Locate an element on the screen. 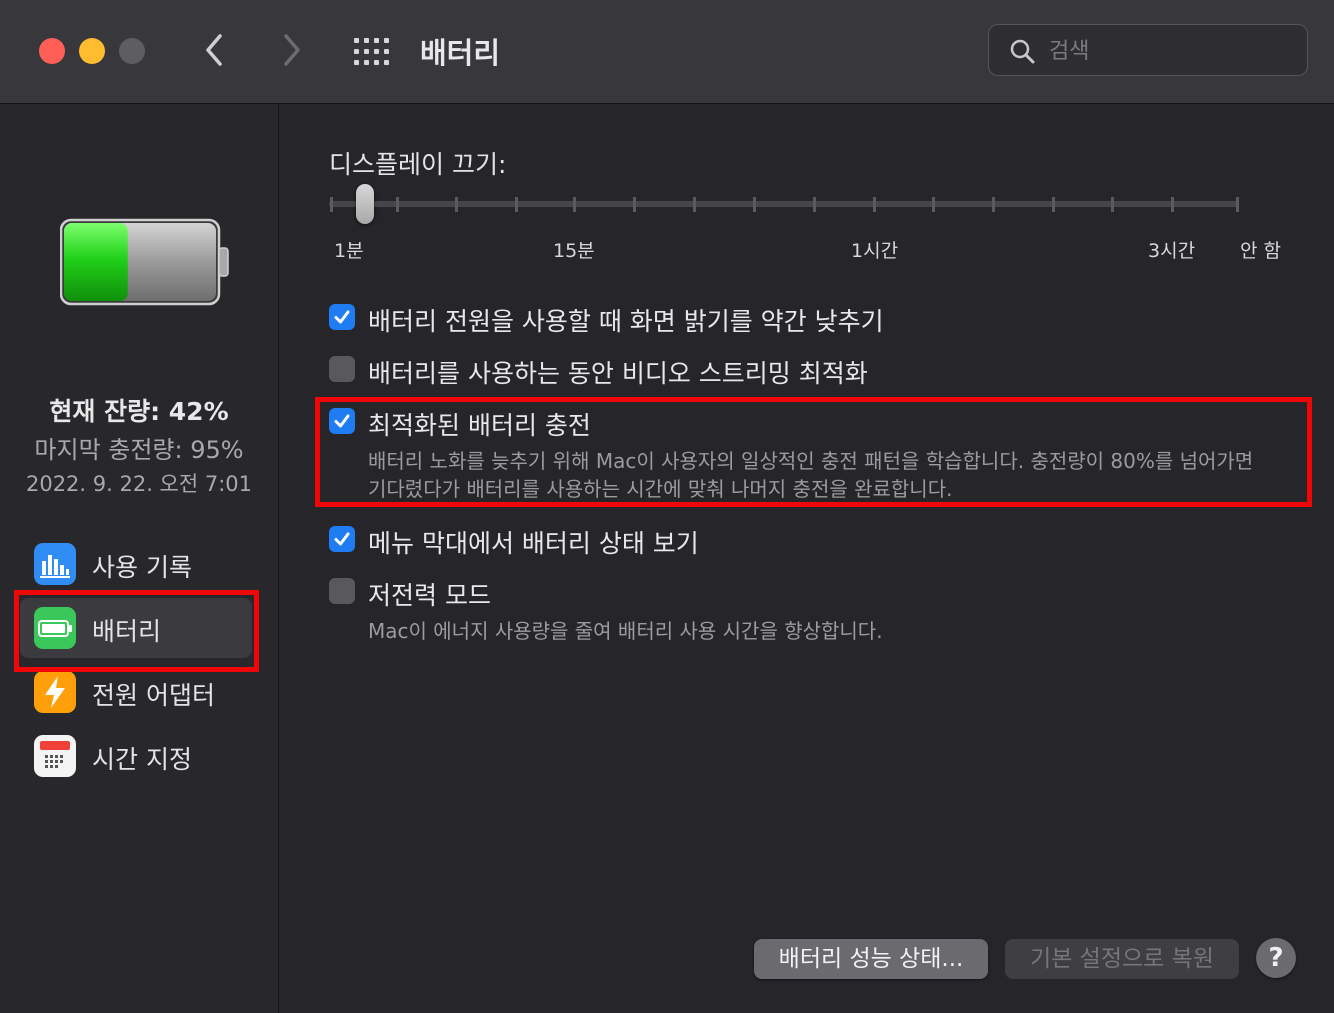 Image resolution: width=1334 pixels, height=1013 pixels. search-box is located at coordinates (1148, 50).